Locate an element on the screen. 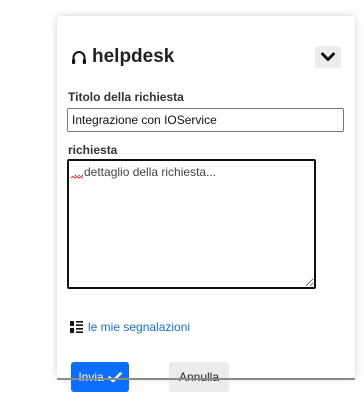  title-input is located at coordinates (205, 120).